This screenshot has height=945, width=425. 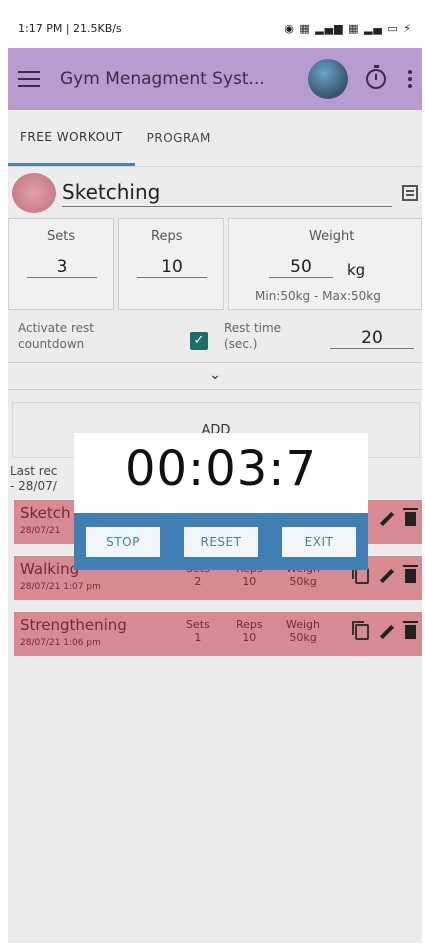 What do you see at coordinates (40, 531) in the screenshot?
I see `record-date: 28/07/21` at bounding box center [40, 531].